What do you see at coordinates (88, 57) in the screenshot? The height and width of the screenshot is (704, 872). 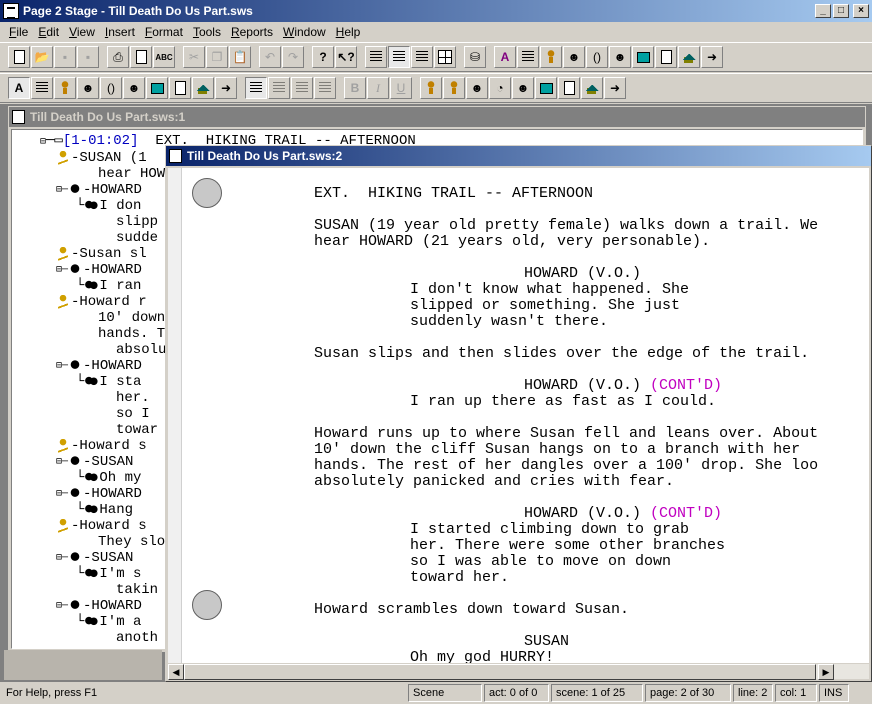 I see `save-all-icon: ▪` at bounding box center [88, 57].